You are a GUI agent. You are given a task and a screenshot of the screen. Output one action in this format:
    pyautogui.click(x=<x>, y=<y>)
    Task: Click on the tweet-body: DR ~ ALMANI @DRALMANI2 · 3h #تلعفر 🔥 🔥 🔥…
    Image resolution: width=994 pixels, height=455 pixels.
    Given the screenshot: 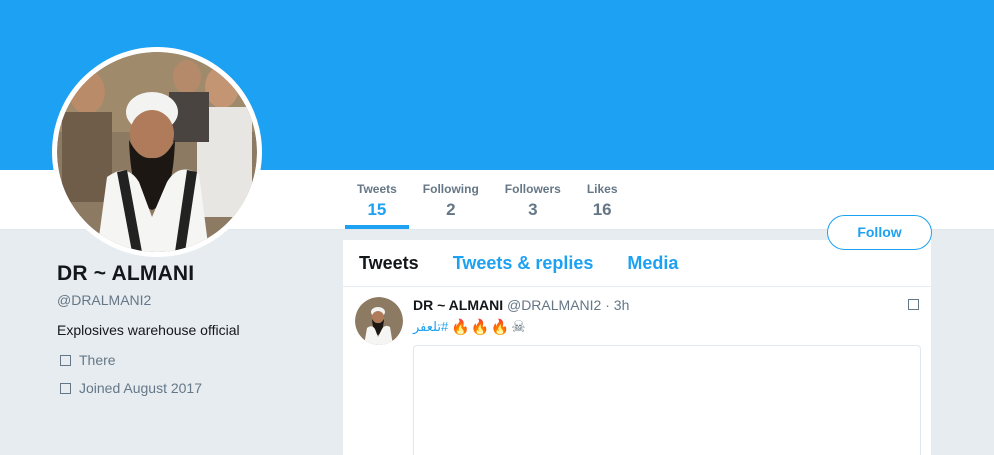 What is the action you would take?
    pyautogui.click(x=667, y=317)
    